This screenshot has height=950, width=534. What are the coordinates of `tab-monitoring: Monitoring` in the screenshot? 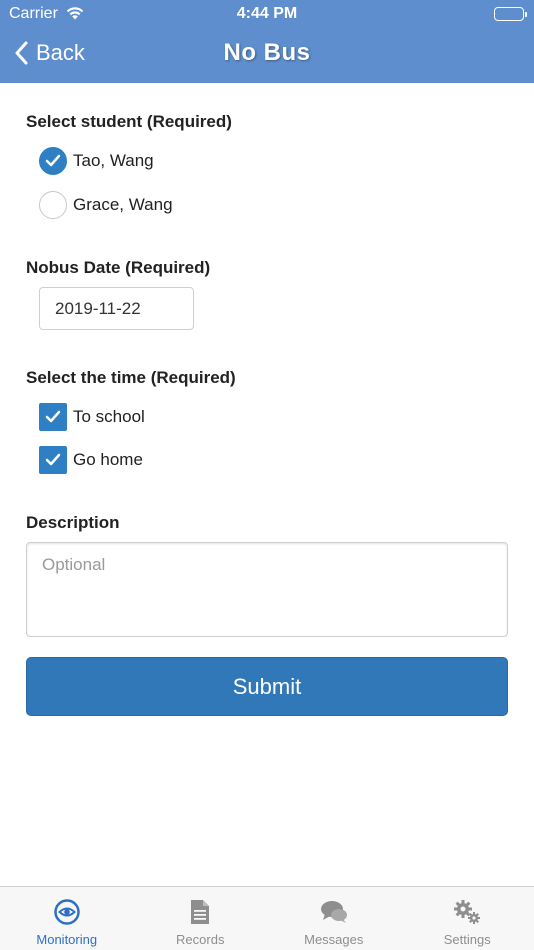 It's located at (67, 918).